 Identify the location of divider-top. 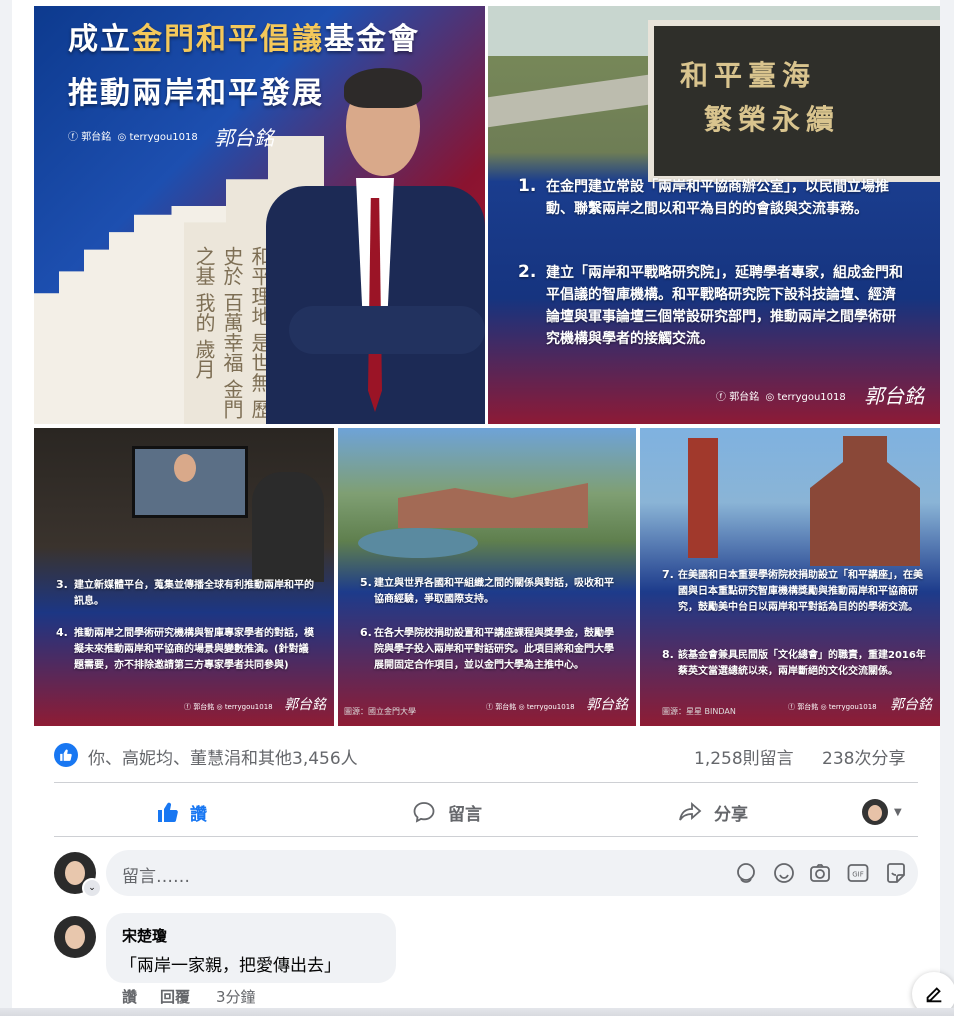
(486, 782).